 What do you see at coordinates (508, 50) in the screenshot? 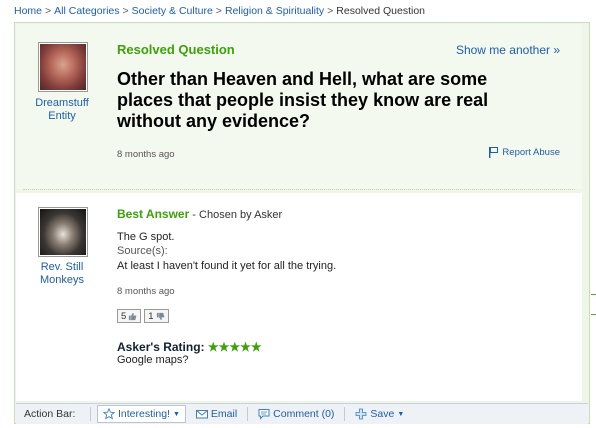
I see `show-another-link: Show me another »` at bounding box center [508, 50].